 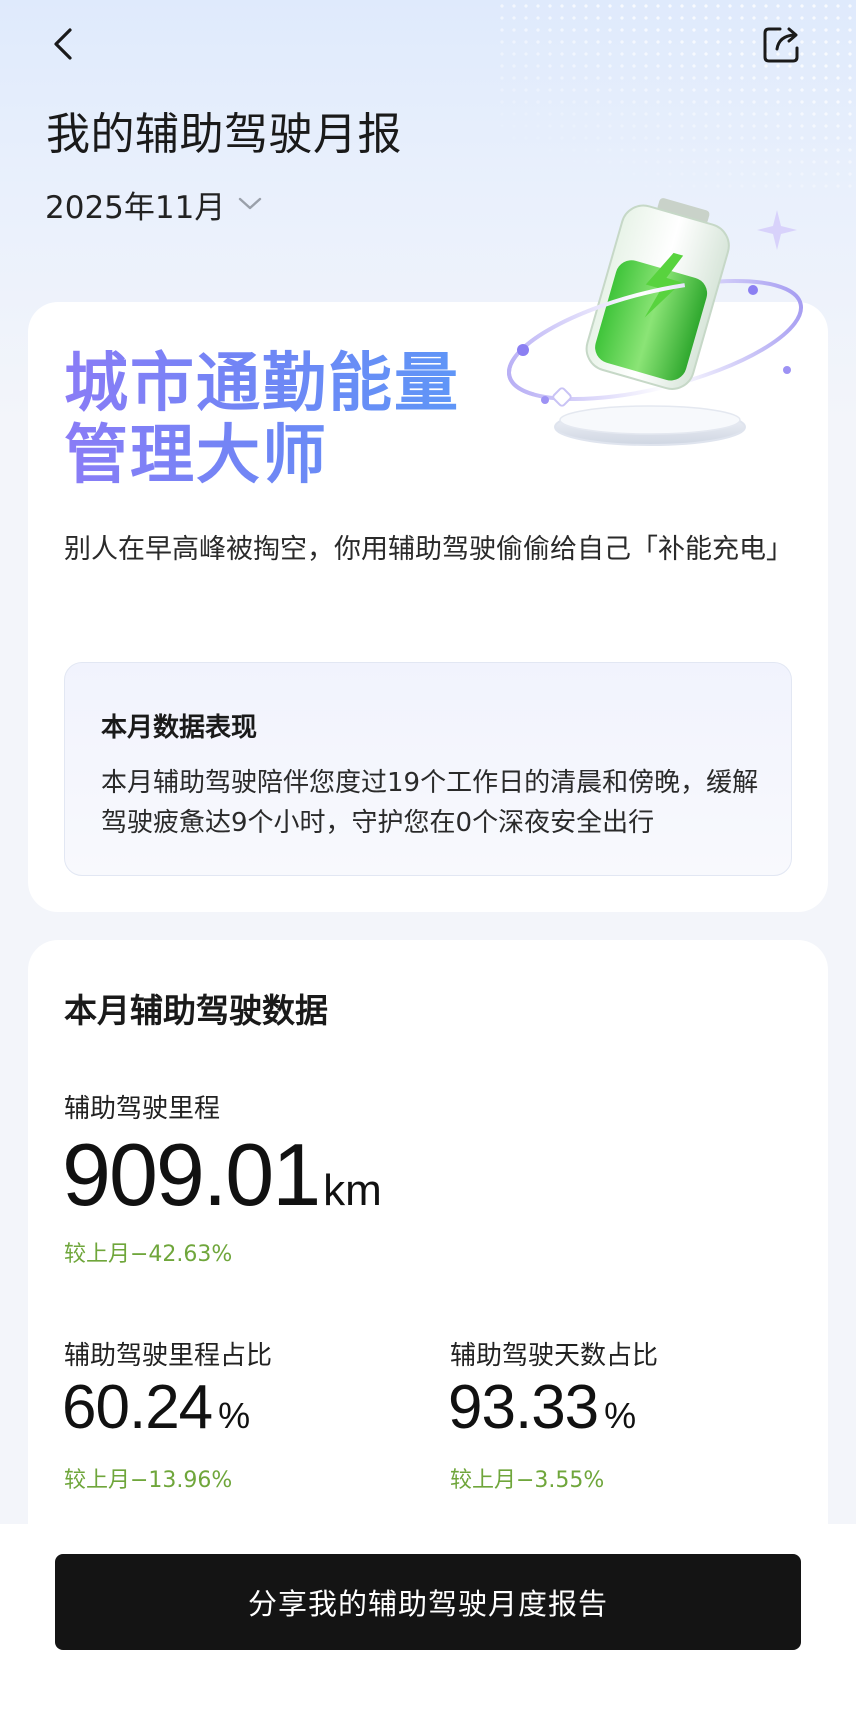 What do you see at coordinates (148, 1480) in the screenshot?
I see `mileage-ratio-delta: 较上月−13.96%` at bounding box center [148, 1480].